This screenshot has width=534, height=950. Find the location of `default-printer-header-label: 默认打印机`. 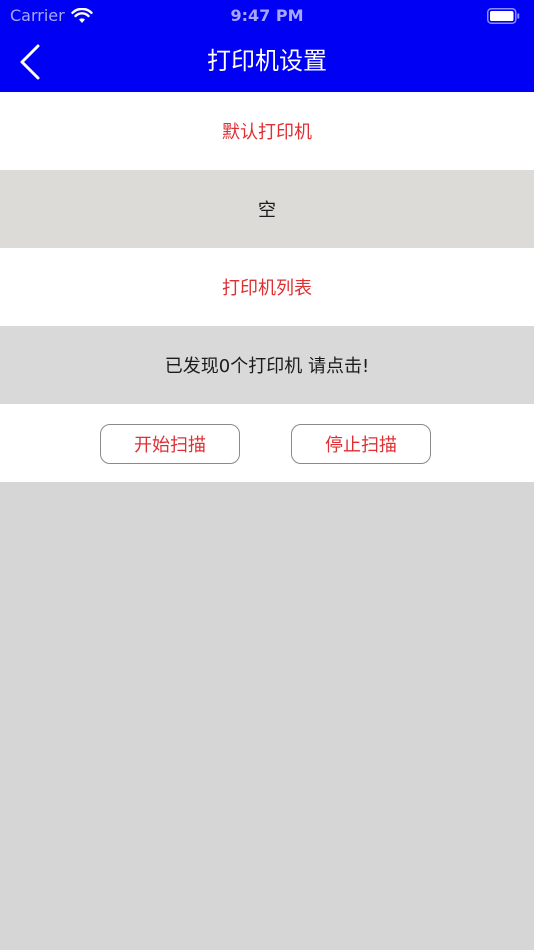

default-printer-header-label: 默认打印机 is located at coordinates (267, 132).